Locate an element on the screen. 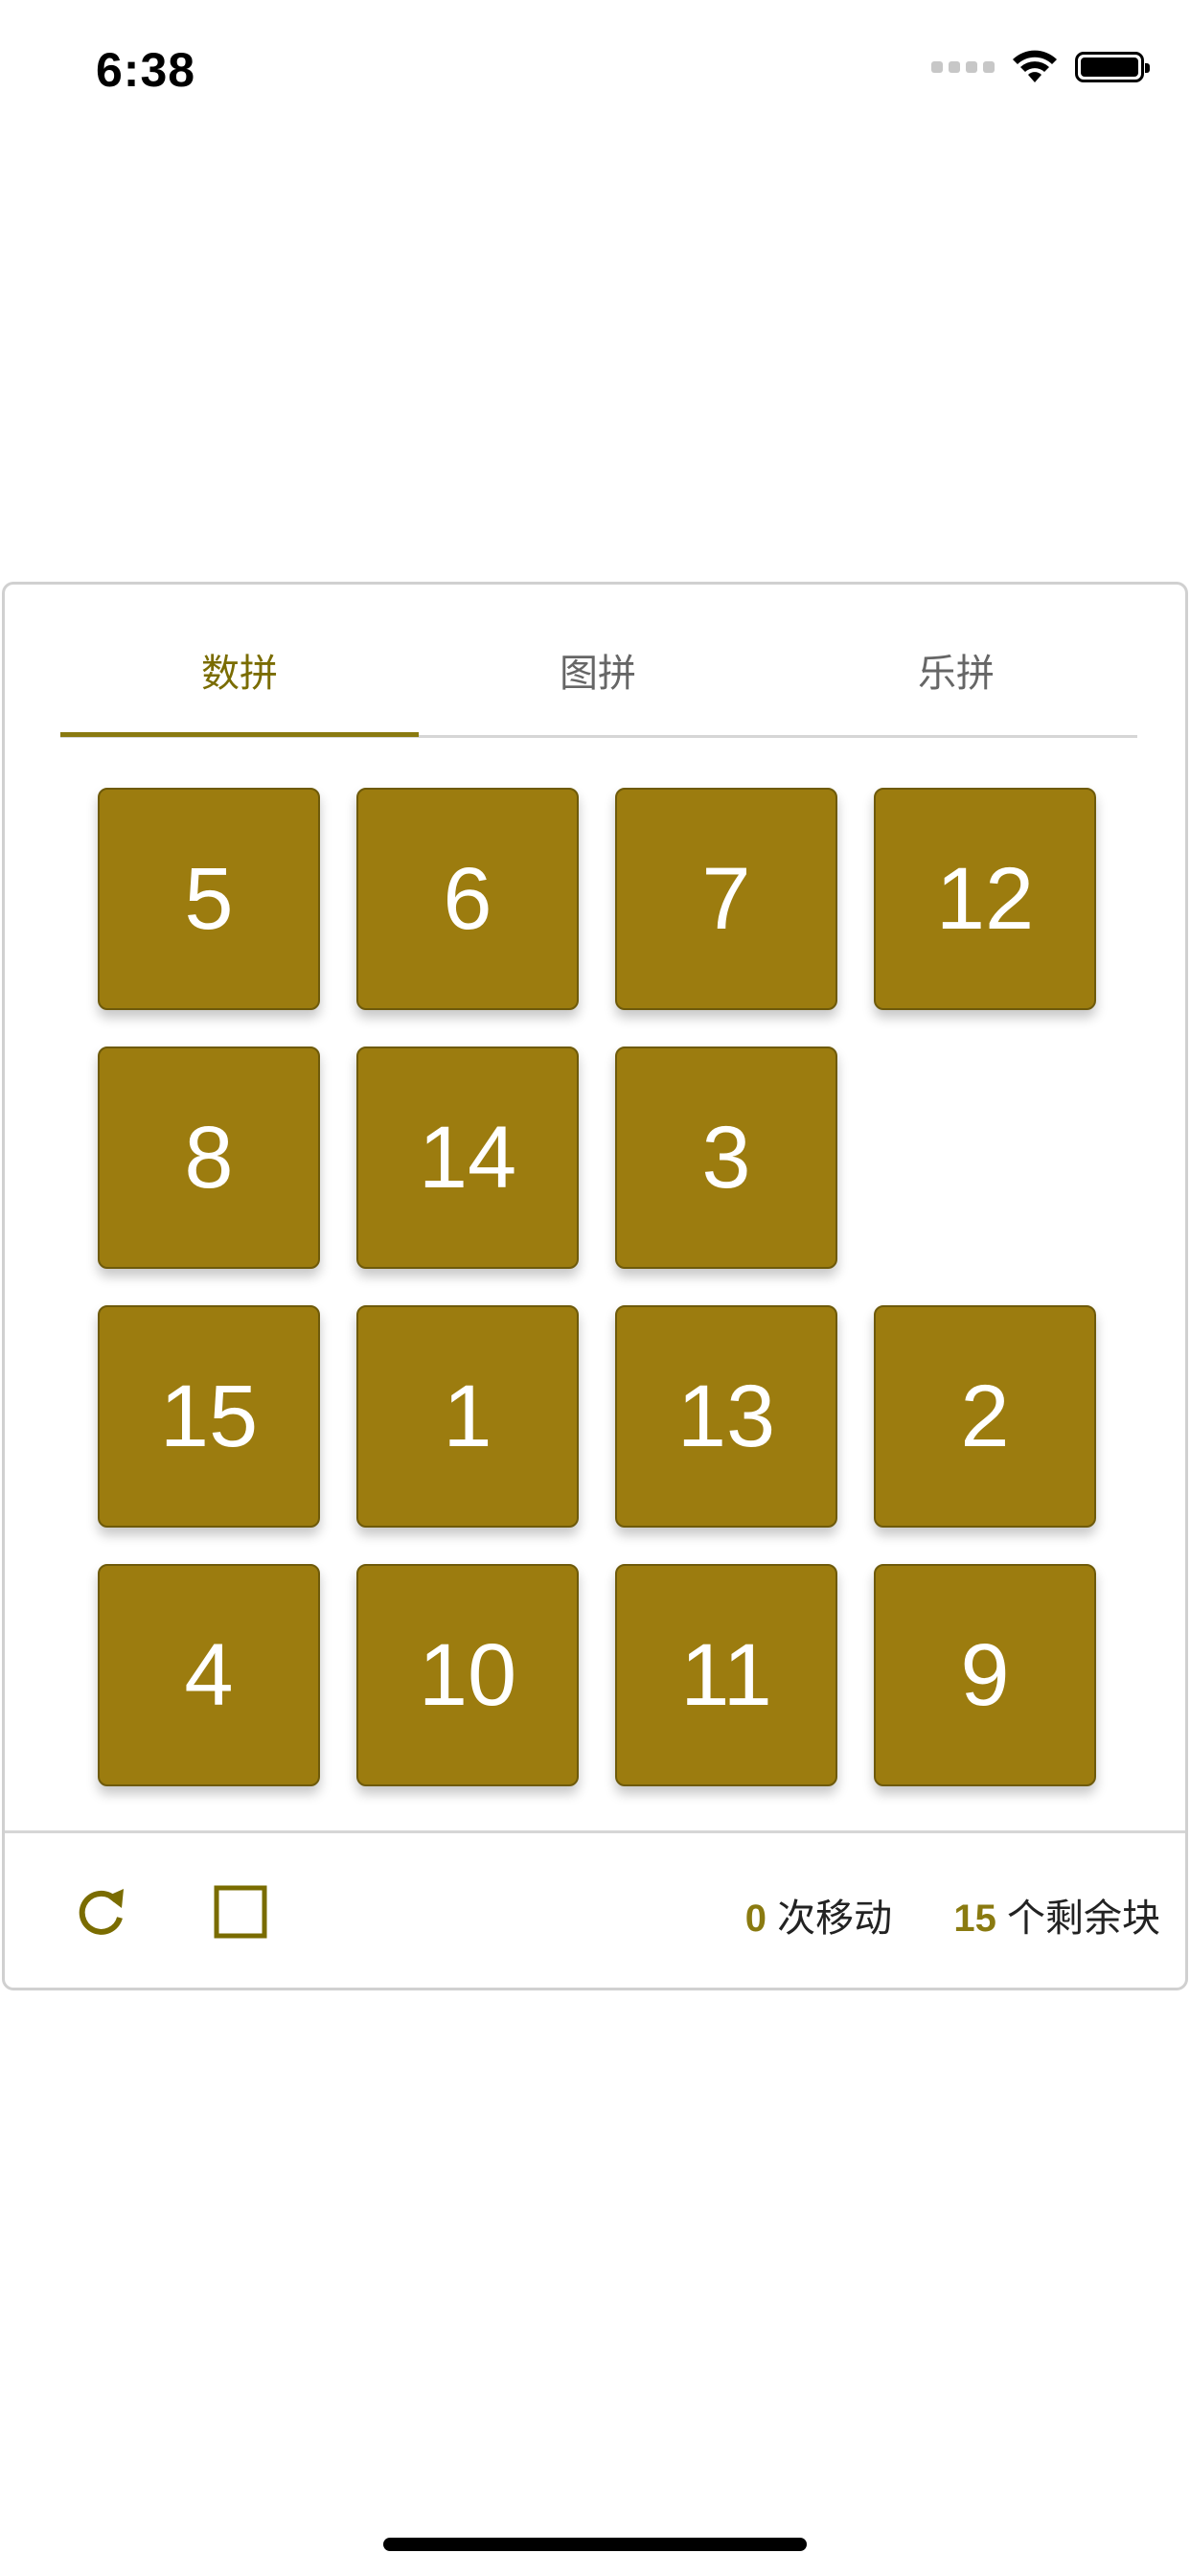 The width and height of the screenshot is (1190, 2576). tab-music-puzzle: 乐拼 is located at coordinates (956, 670).